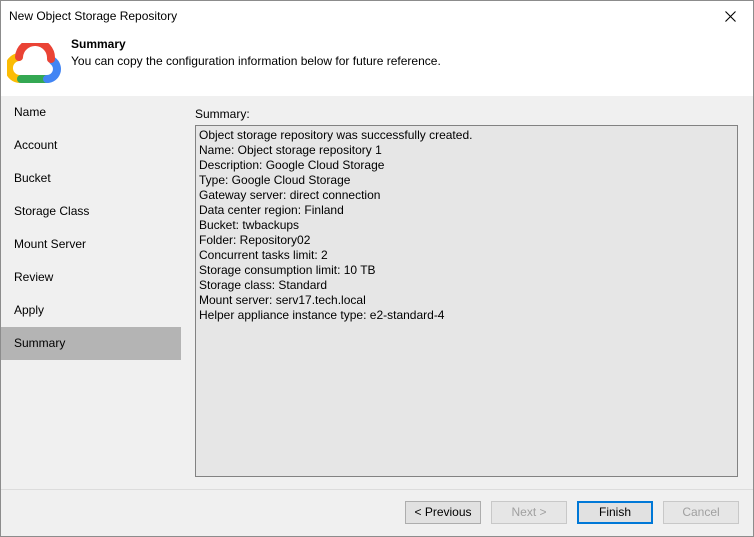 This screenshot has width=754, height=537. Describe the element at coordinates (290, 150) in the screenshot. I see `summary-line: Name: Object storage repository 1` at that location.